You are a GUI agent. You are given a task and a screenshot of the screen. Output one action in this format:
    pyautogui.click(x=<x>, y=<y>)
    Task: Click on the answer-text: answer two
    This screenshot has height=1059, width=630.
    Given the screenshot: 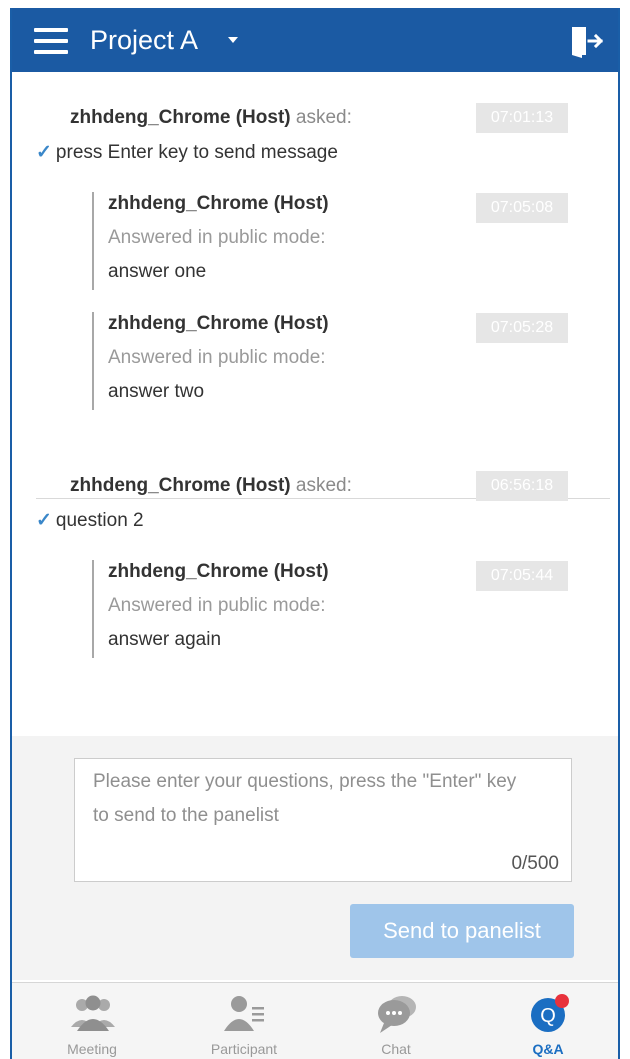 What is the action you would take?
    pyautogui.click(x=156, y=391)
    